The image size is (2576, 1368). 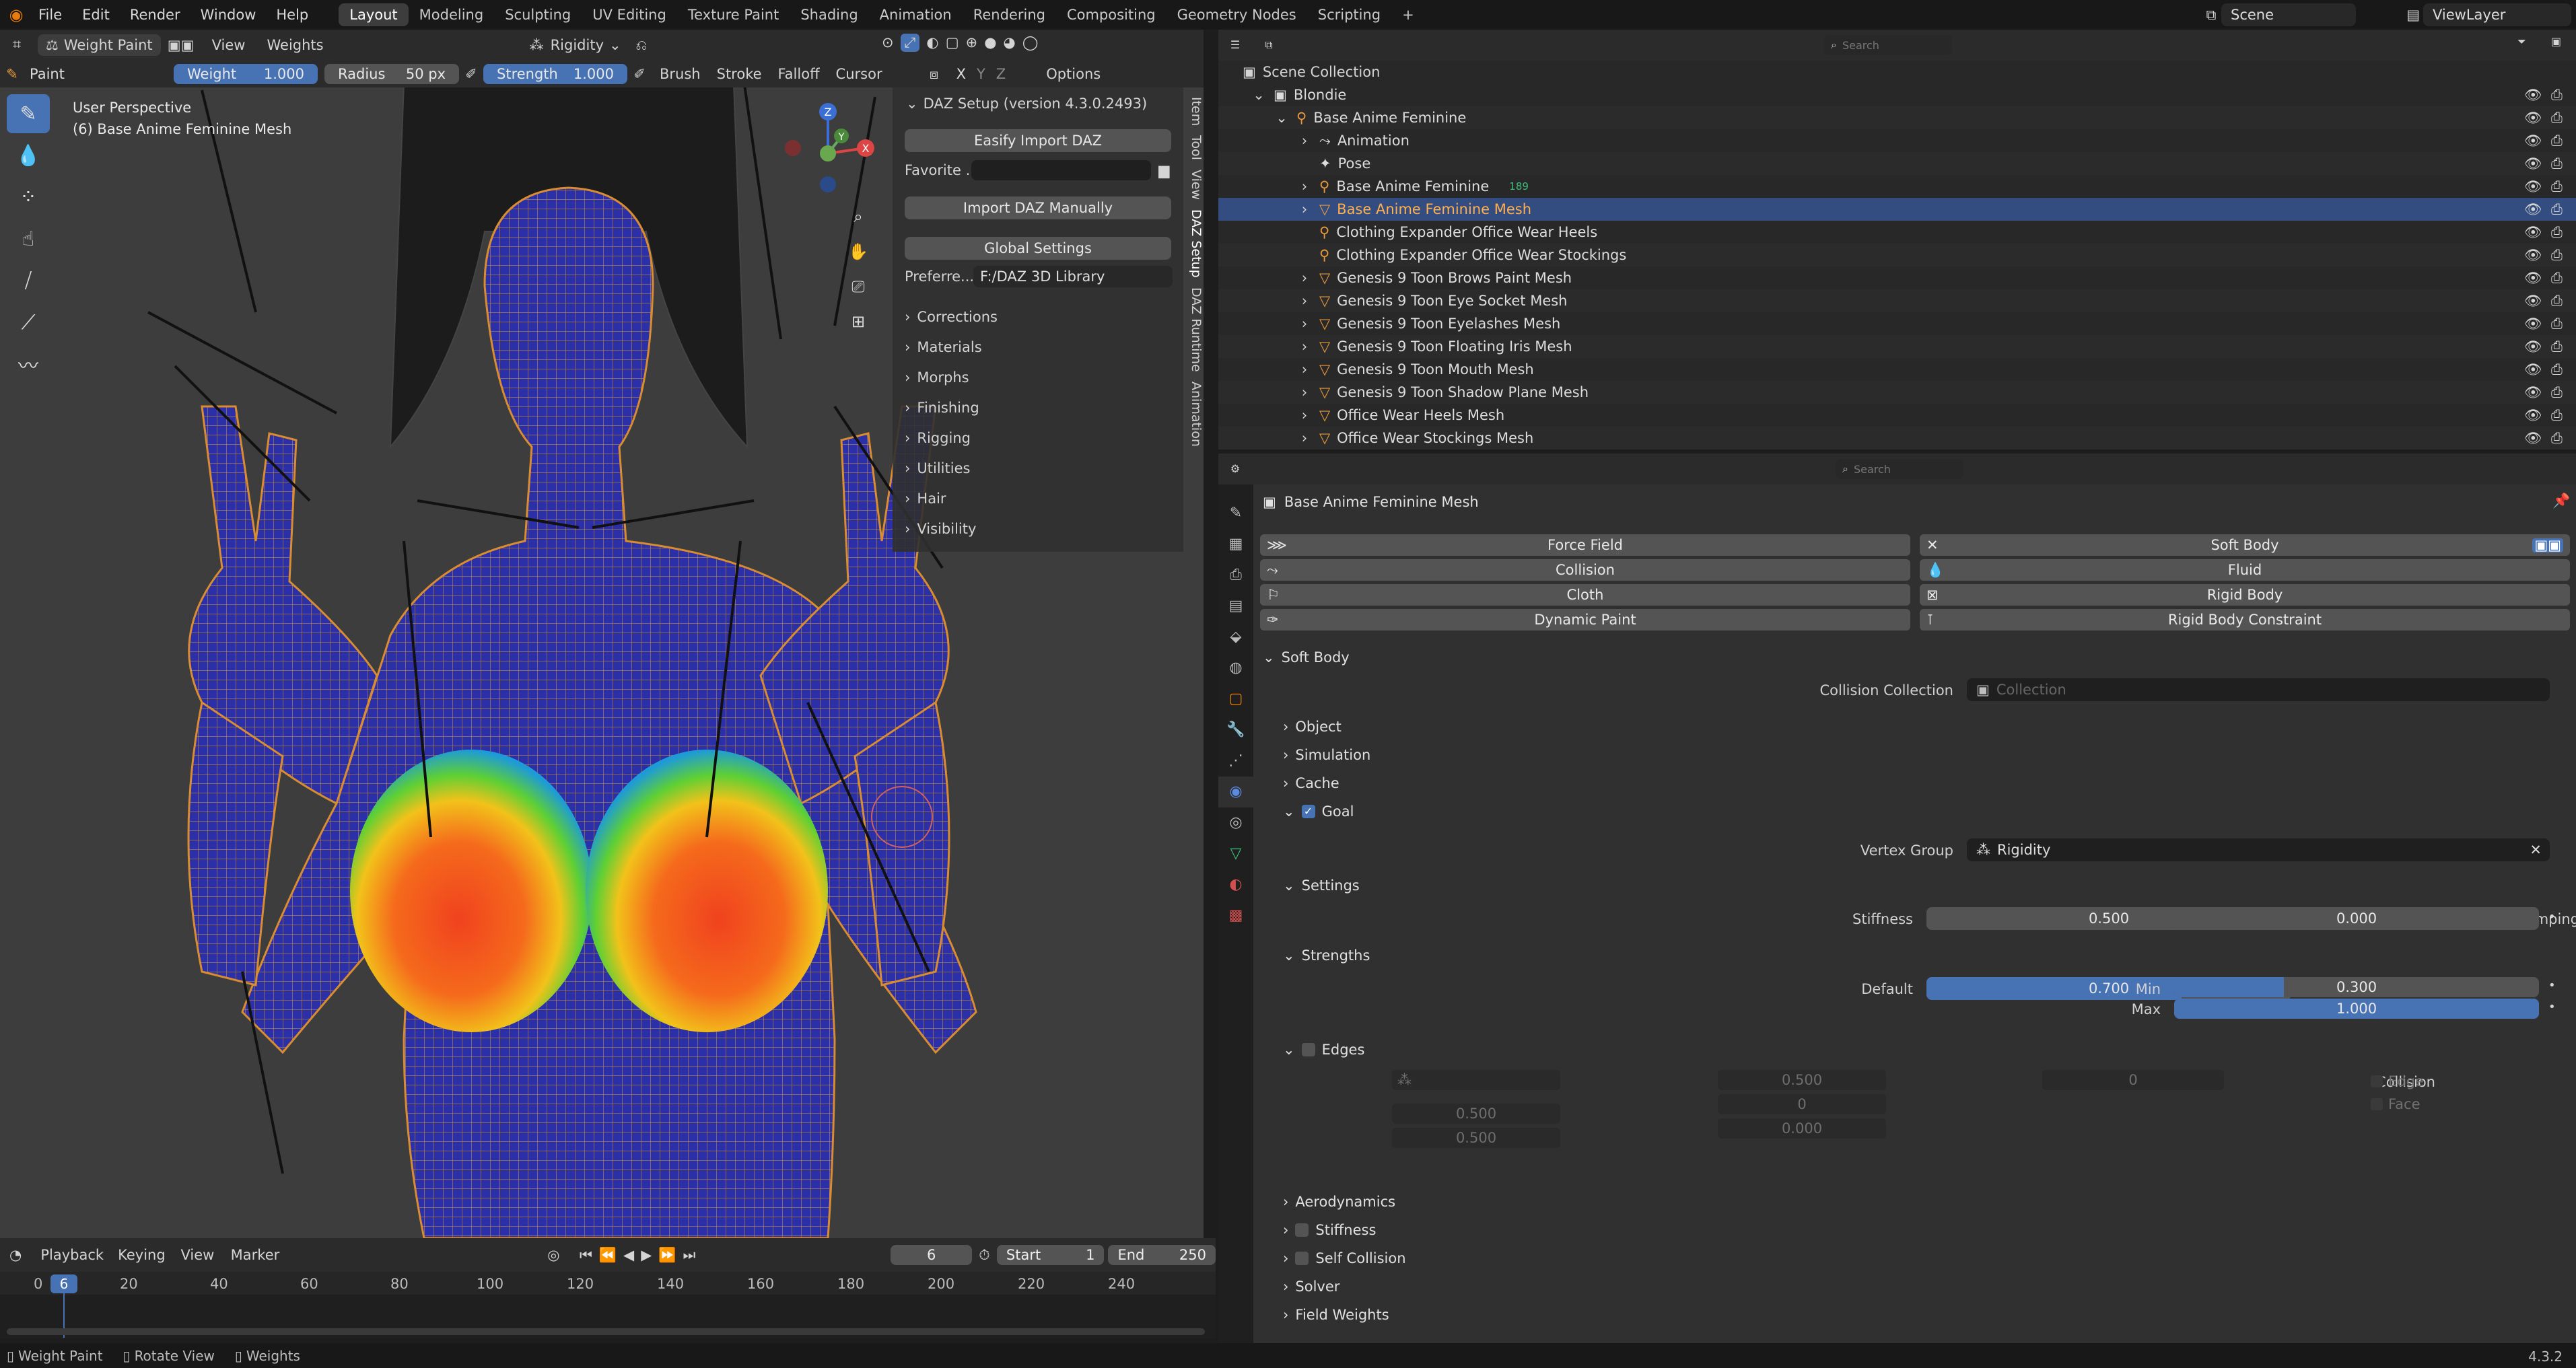 What do you see at coordinates (1196, 329) in the screenshot?
I see `tab-daz-runtime: DAZ Runtime` at bounding box center [1196, 329].